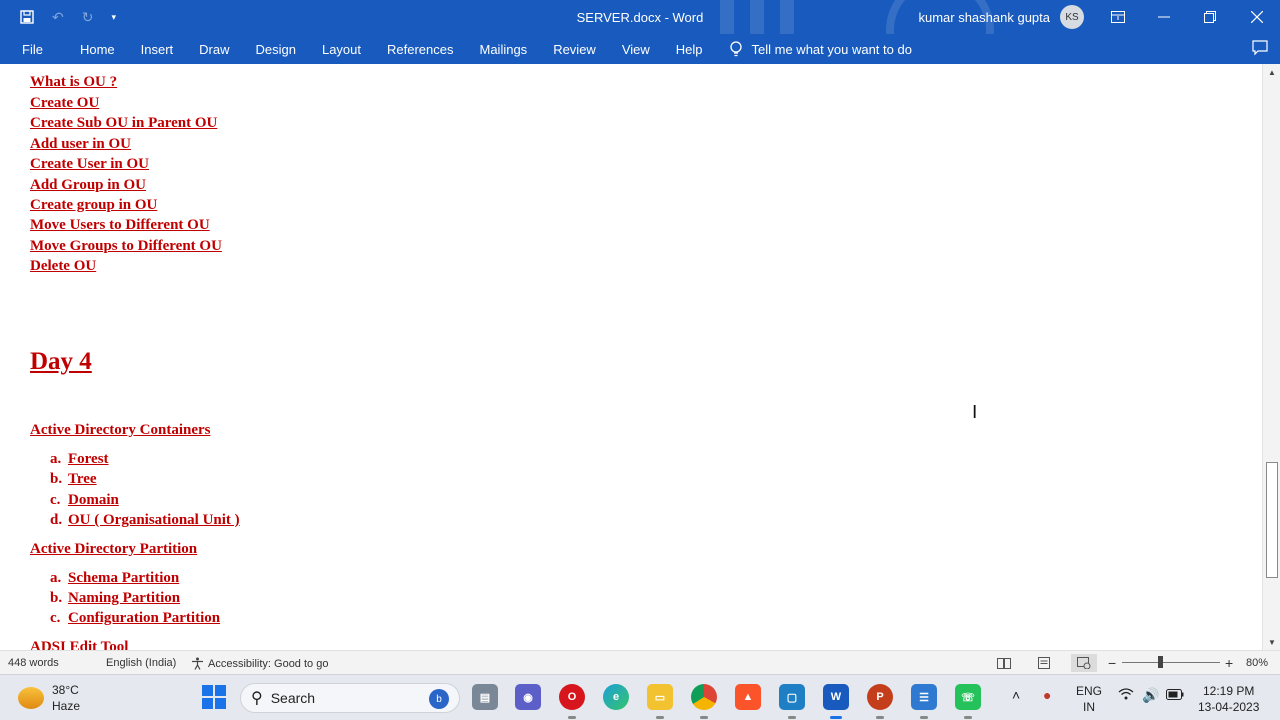 The height and width of the screenshot is (720, 1280). What do you see at coordinates (341, 49) in the screenshot?
I see `tab-layout: Layout` at bounding box center [341, 49].